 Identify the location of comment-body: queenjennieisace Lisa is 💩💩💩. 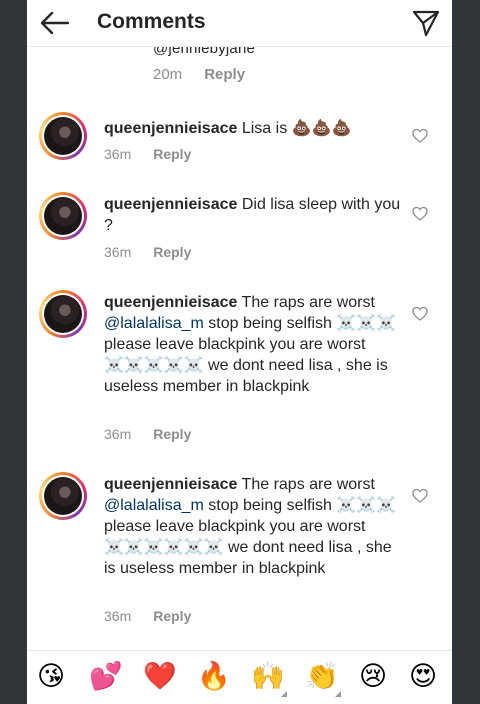
(254, 128).